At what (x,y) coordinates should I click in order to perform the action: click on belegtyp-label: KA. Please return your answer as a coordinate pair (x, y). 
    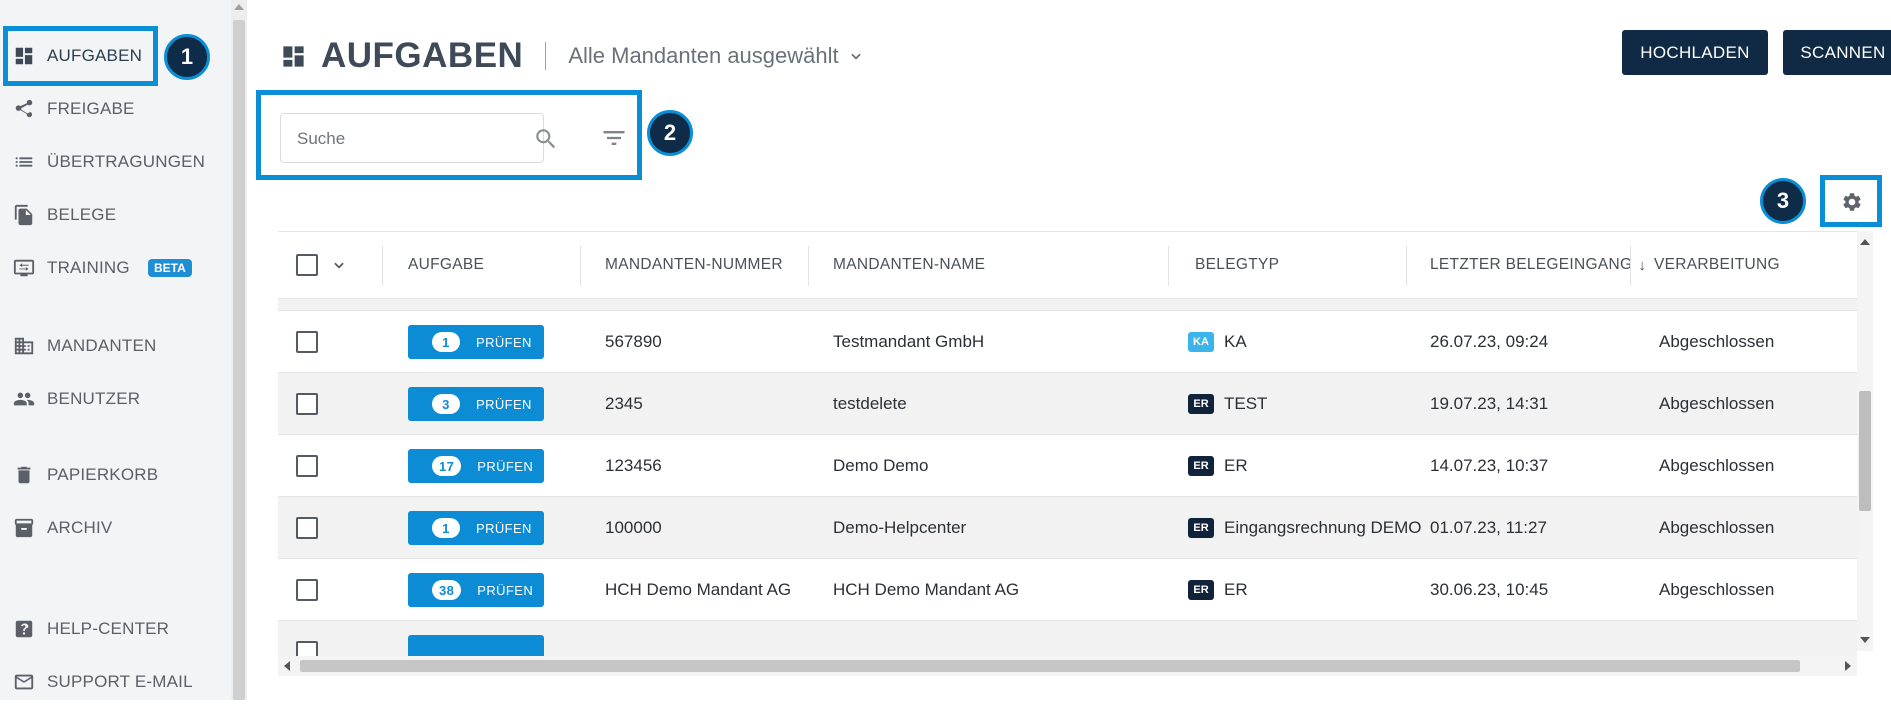
    Looking at the image, I should click on (1235, 341).